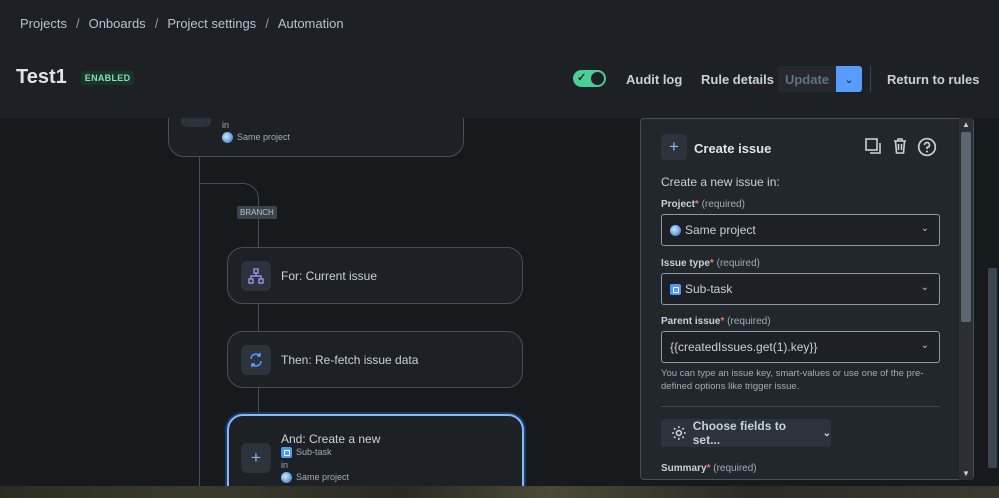 The image size is (999, 498). Describe the element at coordinates (744, 347) in the screenshot. I see `parent-issue-value: {{createdIssues.get(1).key}}` at that location.